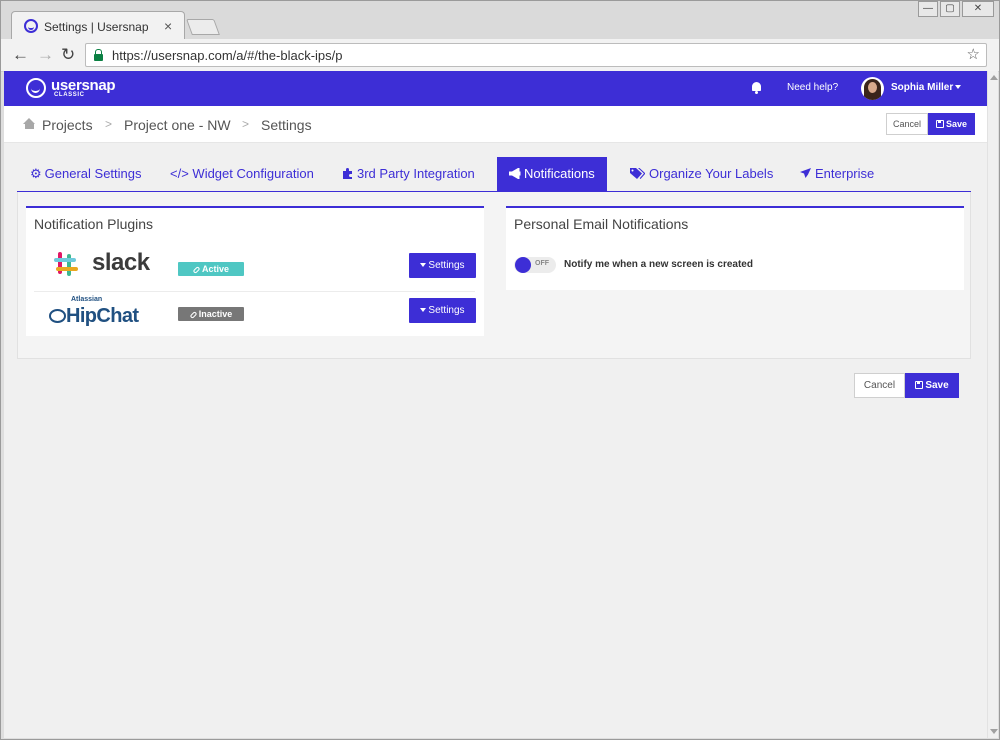 The image size is (1000, 740). I want to click on header-save-button: Save, so click(951, 124).